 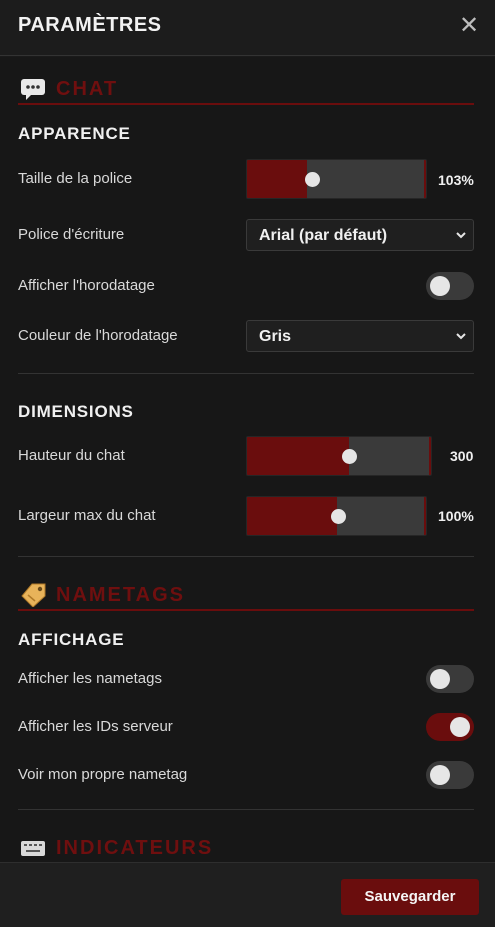 What do you see at coordinates (360, 336) in the screenshot?
I see `timestamp-color-select: Gris` at bounding box center [360, 336].